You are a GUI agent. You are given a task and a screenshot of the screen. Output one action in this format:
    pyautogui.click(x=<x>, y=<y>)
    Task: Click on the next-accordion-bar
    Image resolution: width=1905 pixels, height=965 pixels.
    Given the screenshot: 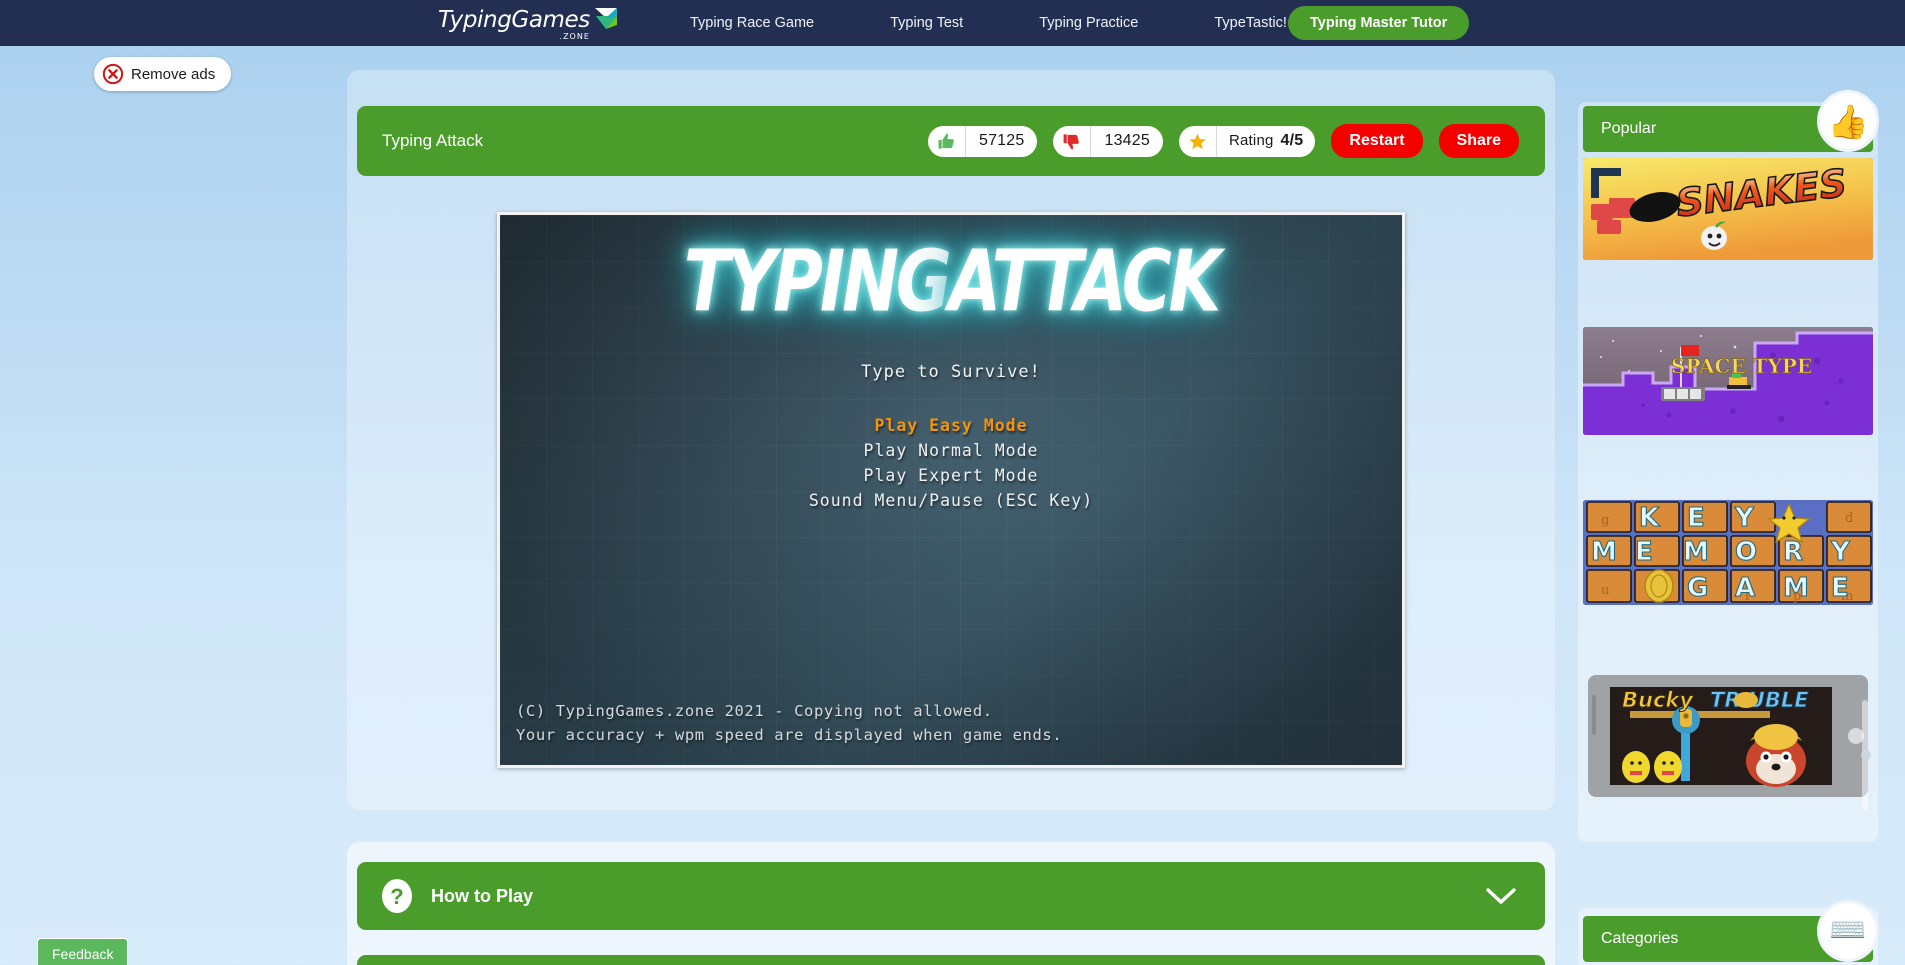 What is the action you would take?
    pyautogui.click(x=951, y=960)
    